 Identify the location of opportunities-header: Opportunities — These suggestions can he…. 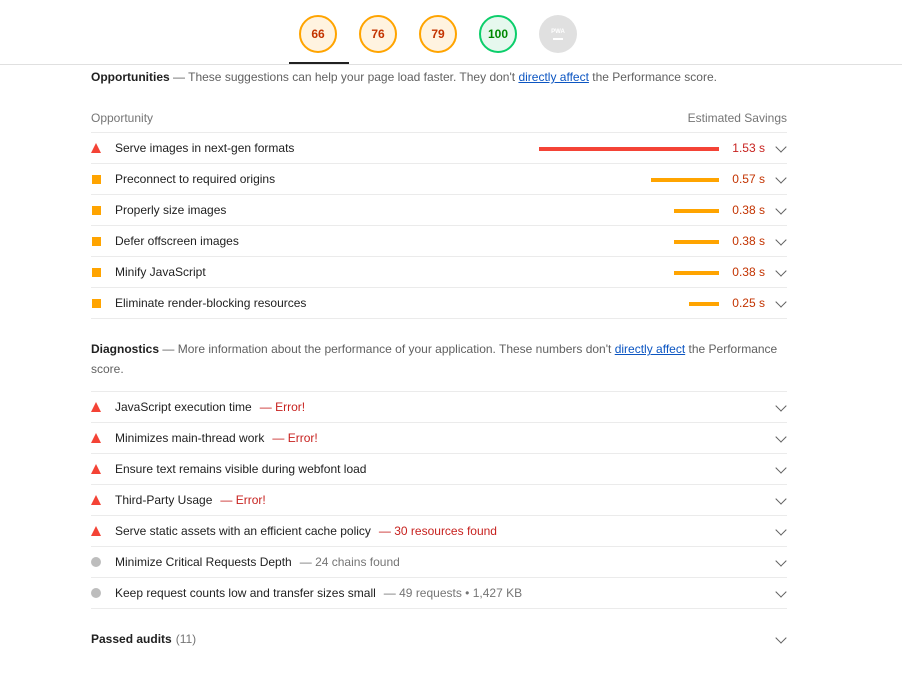
(439, 77).